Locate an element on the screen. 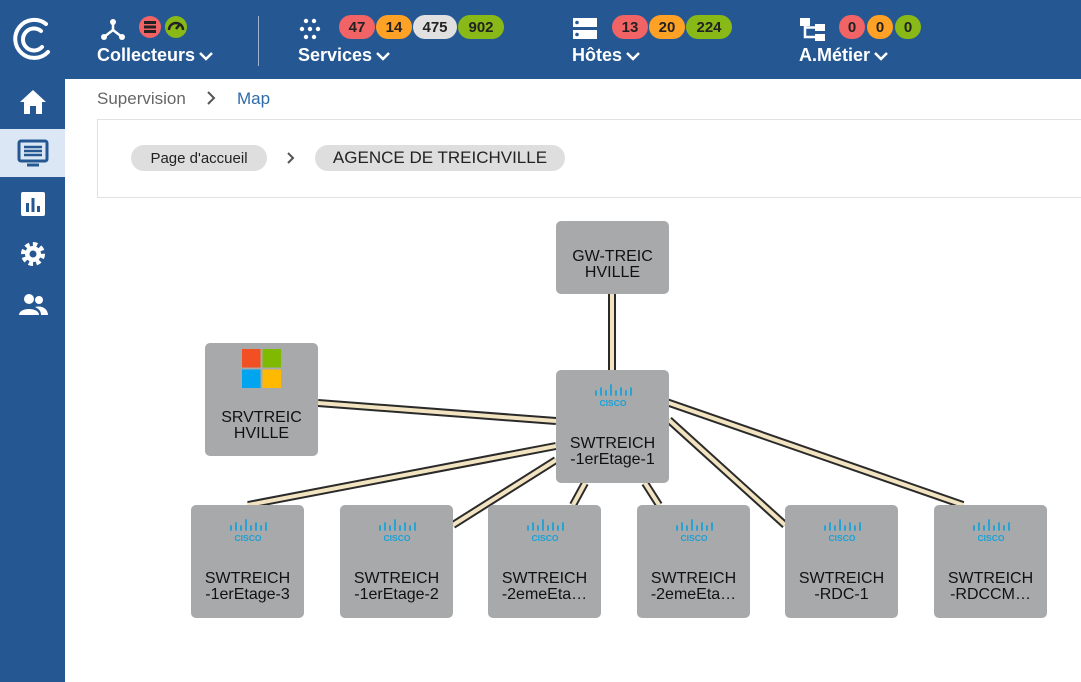 The height and width of the screenshot is (682, 1081). map-node-gw-treichville: GW-TREIC HVILLE is located at coordinates (612, 257).